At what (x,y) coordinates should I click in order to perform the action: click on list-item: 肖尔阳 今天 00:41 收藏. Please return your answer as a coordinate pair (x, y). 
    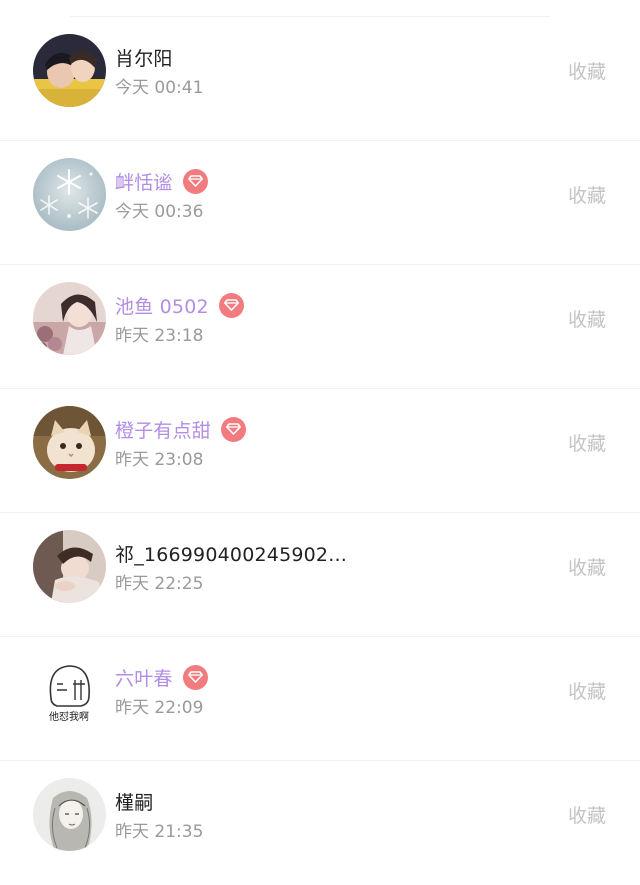
    Looking at the image, I should click on (320, 79).